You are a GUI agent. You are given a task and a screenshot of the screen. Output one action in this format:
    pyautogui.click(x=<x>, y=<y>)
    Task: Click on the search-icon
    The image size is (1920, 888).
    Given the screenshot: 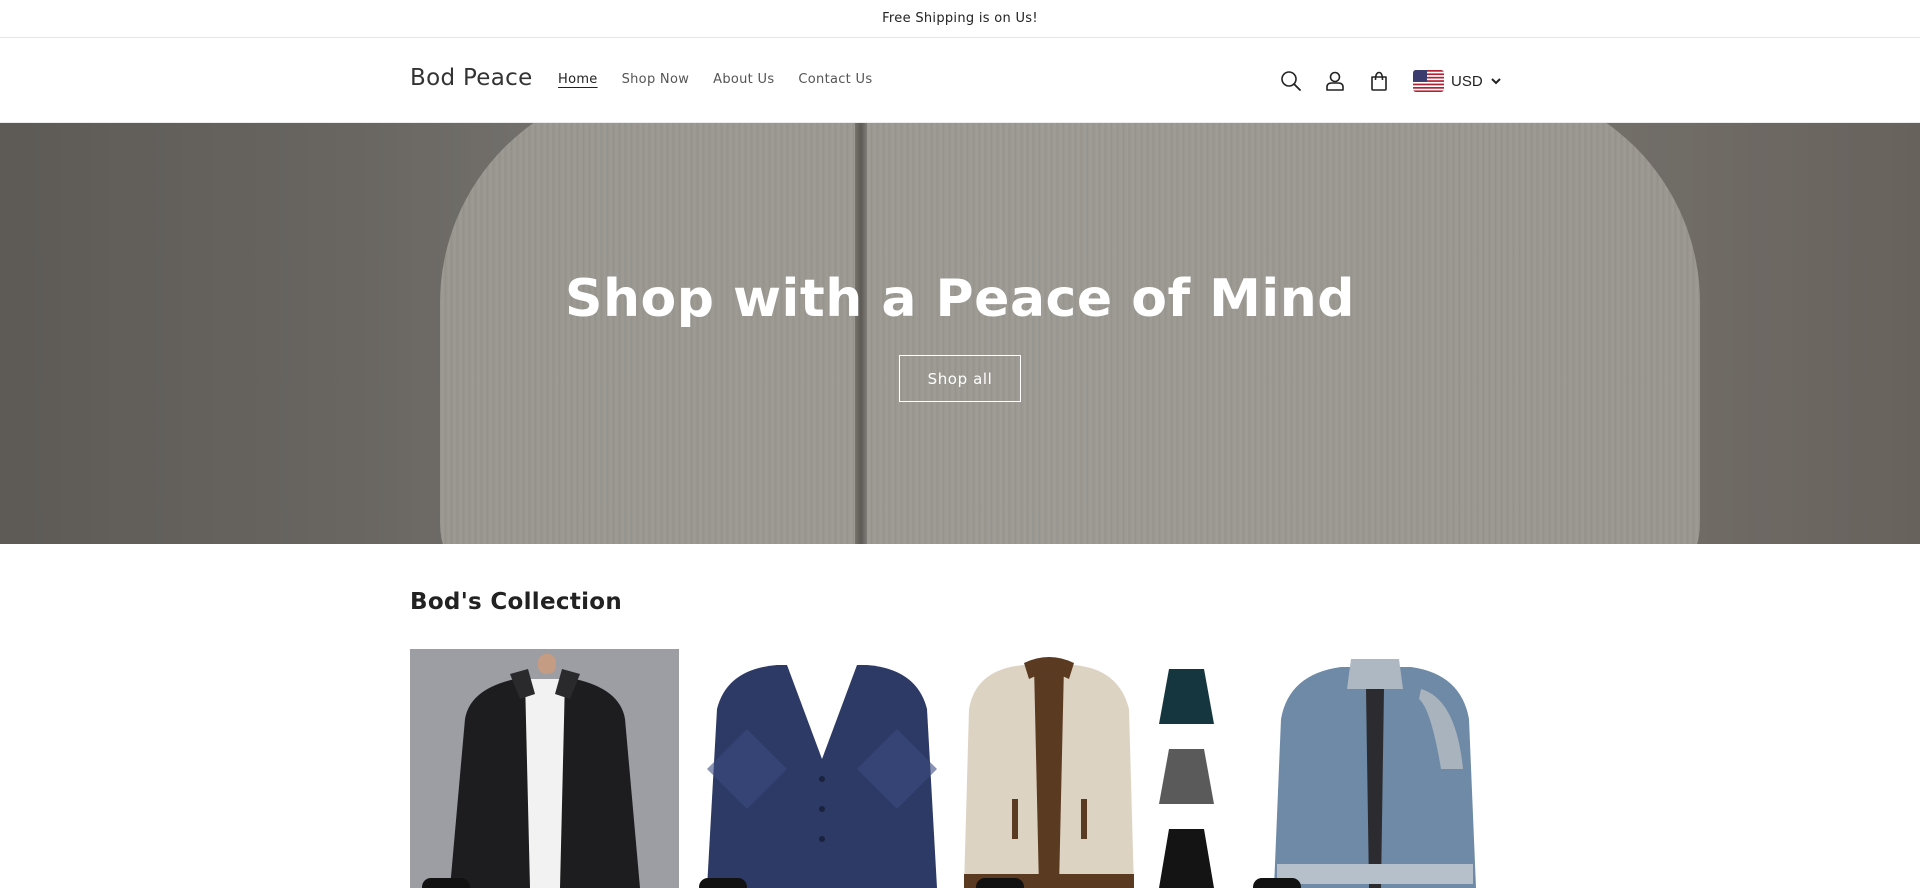 What is the action you would take?
    pyautogui.click(x=1291, y=81)
    